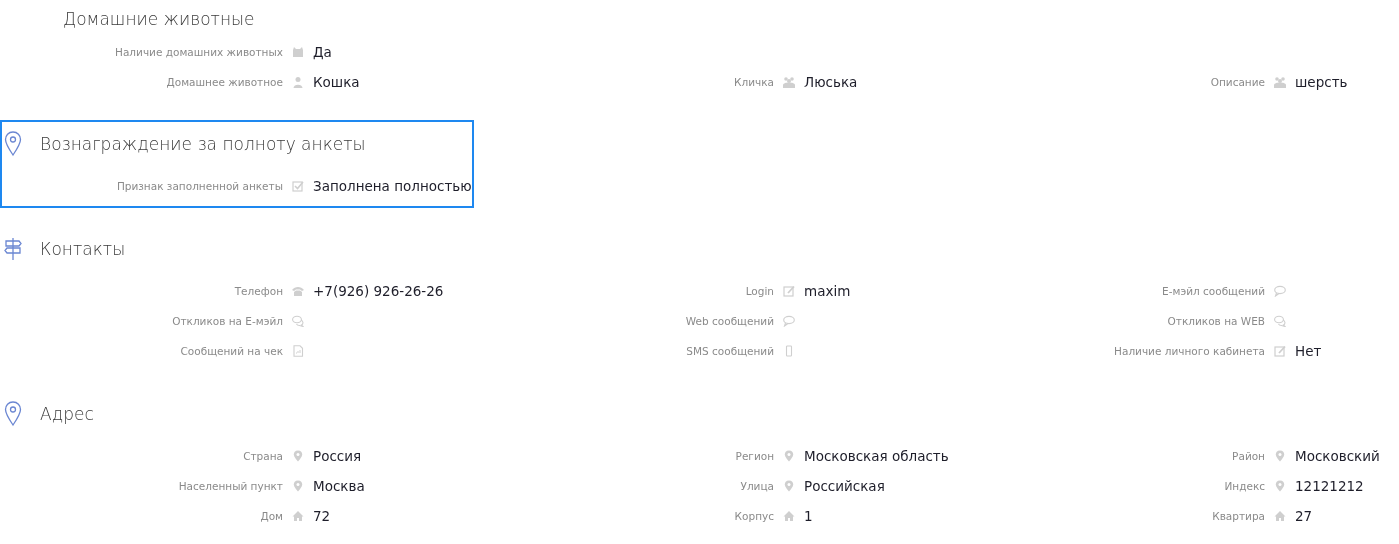 This screenshot has height=544, width=1399. What do you see at coordinates (827, 291) in the screenshot?
I see `field-value: maxim` at bounding box center [827, 291].